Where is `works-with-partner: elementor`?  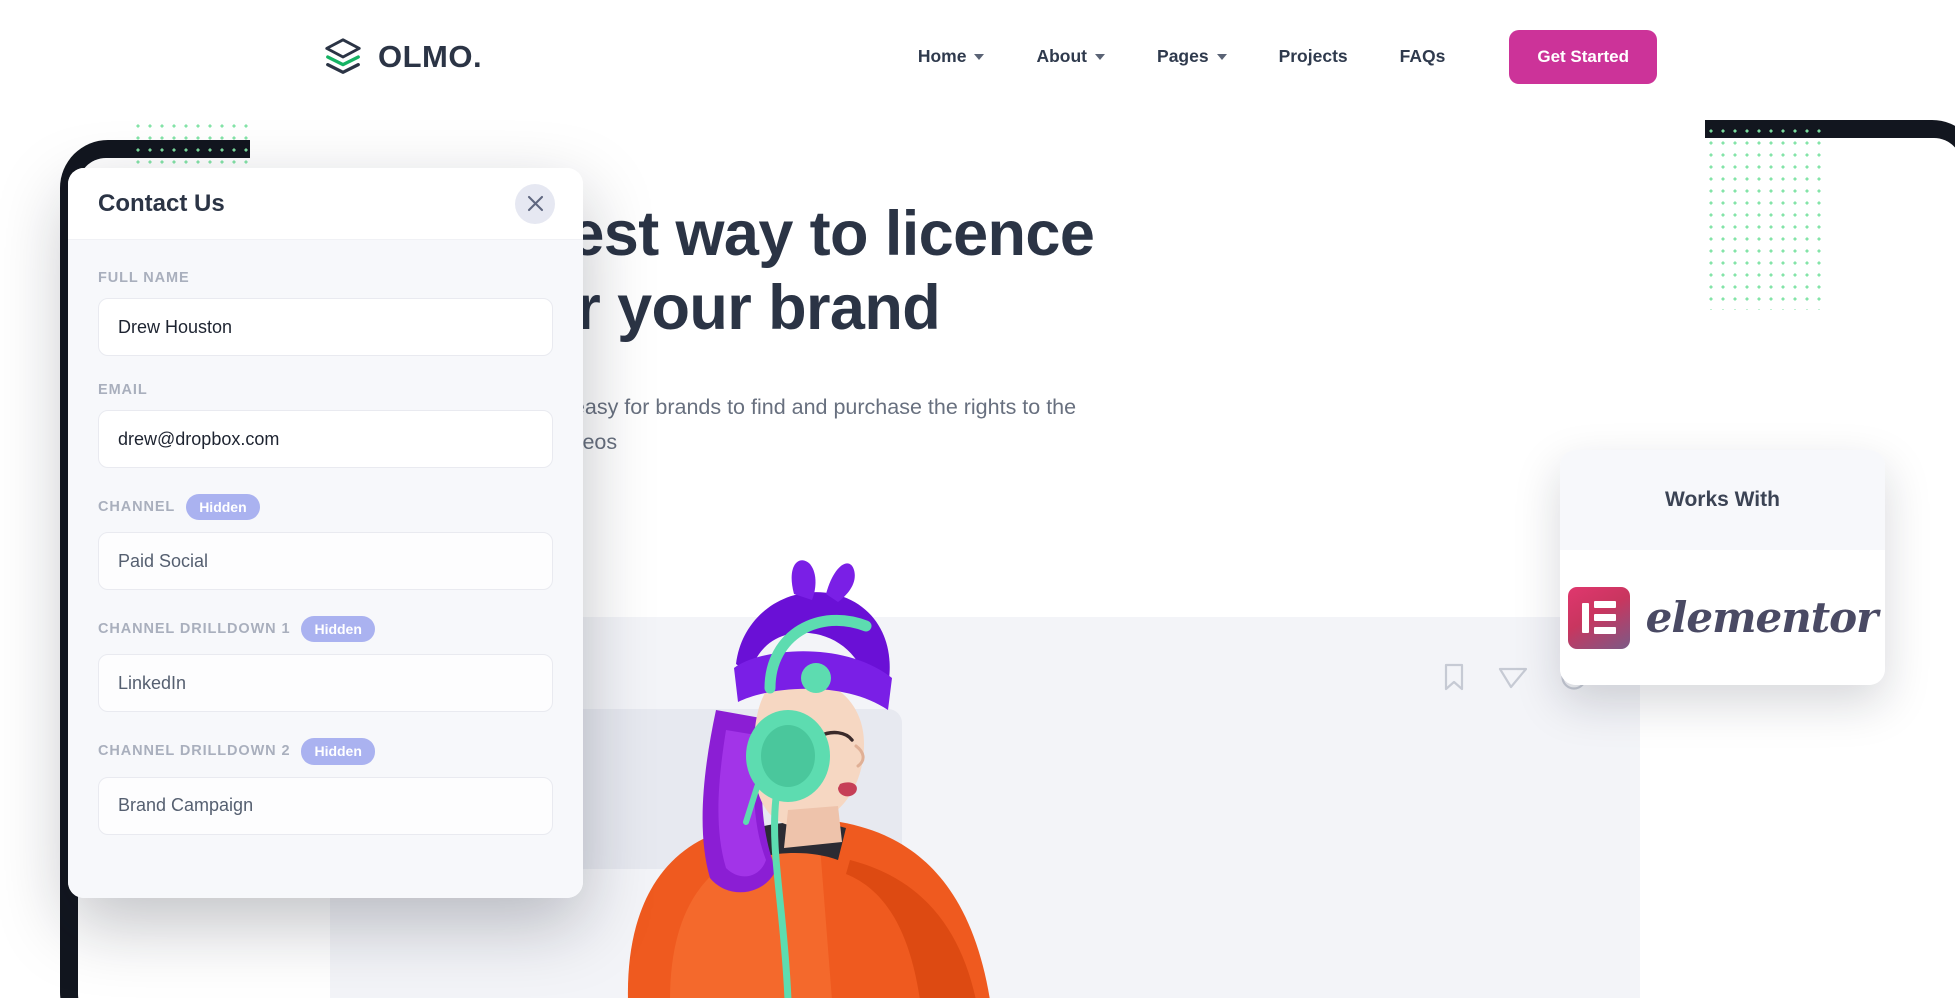
works-with-partner: elementor is located at coordinates (1722, 617).